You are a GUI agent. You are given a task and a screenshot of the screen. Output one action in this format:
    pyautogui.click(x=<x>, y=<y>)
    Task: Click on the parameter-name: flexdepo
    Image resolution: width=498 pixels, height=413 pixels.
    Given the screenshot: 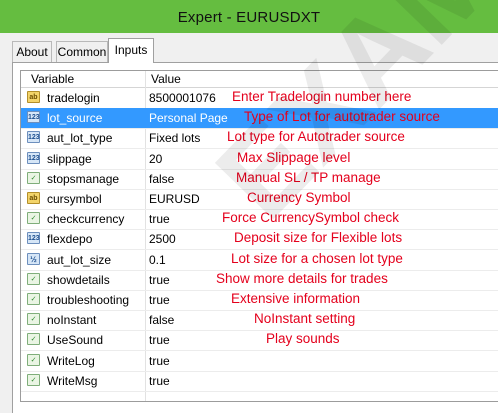 What is the action you would take?
    pyautogui.click(x=70, y=239)
    